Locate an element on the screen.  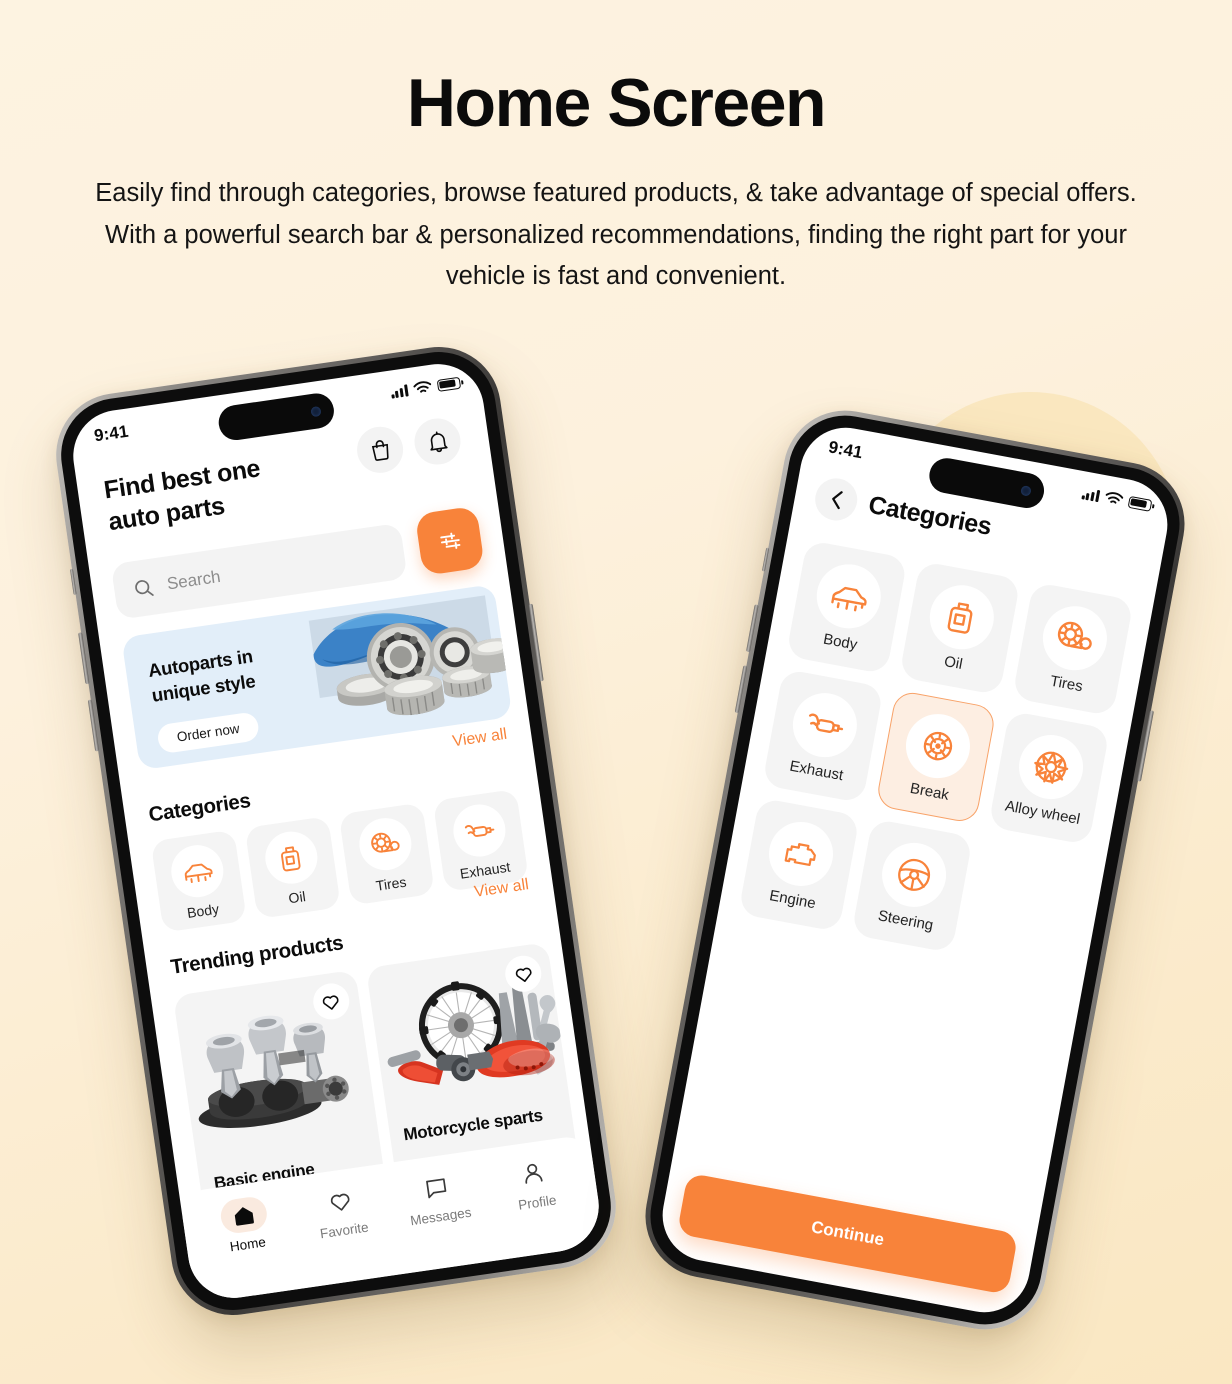
notifications-button is located at coordinates (437, 441).